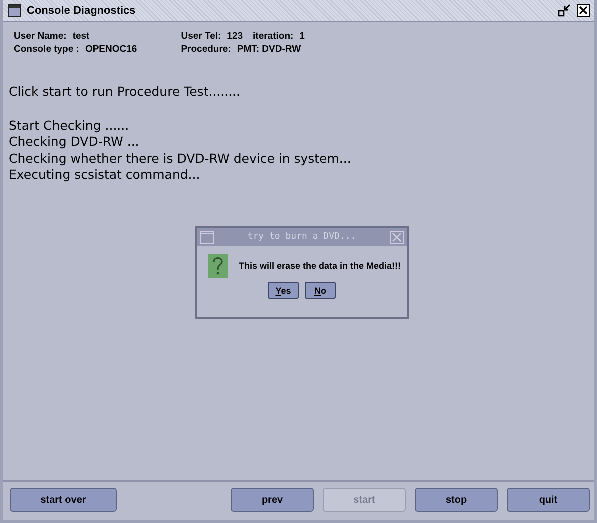  Describe the element at coordinates (206, 49) in the screenshot. I see `field-label: Procedure:` at that location.